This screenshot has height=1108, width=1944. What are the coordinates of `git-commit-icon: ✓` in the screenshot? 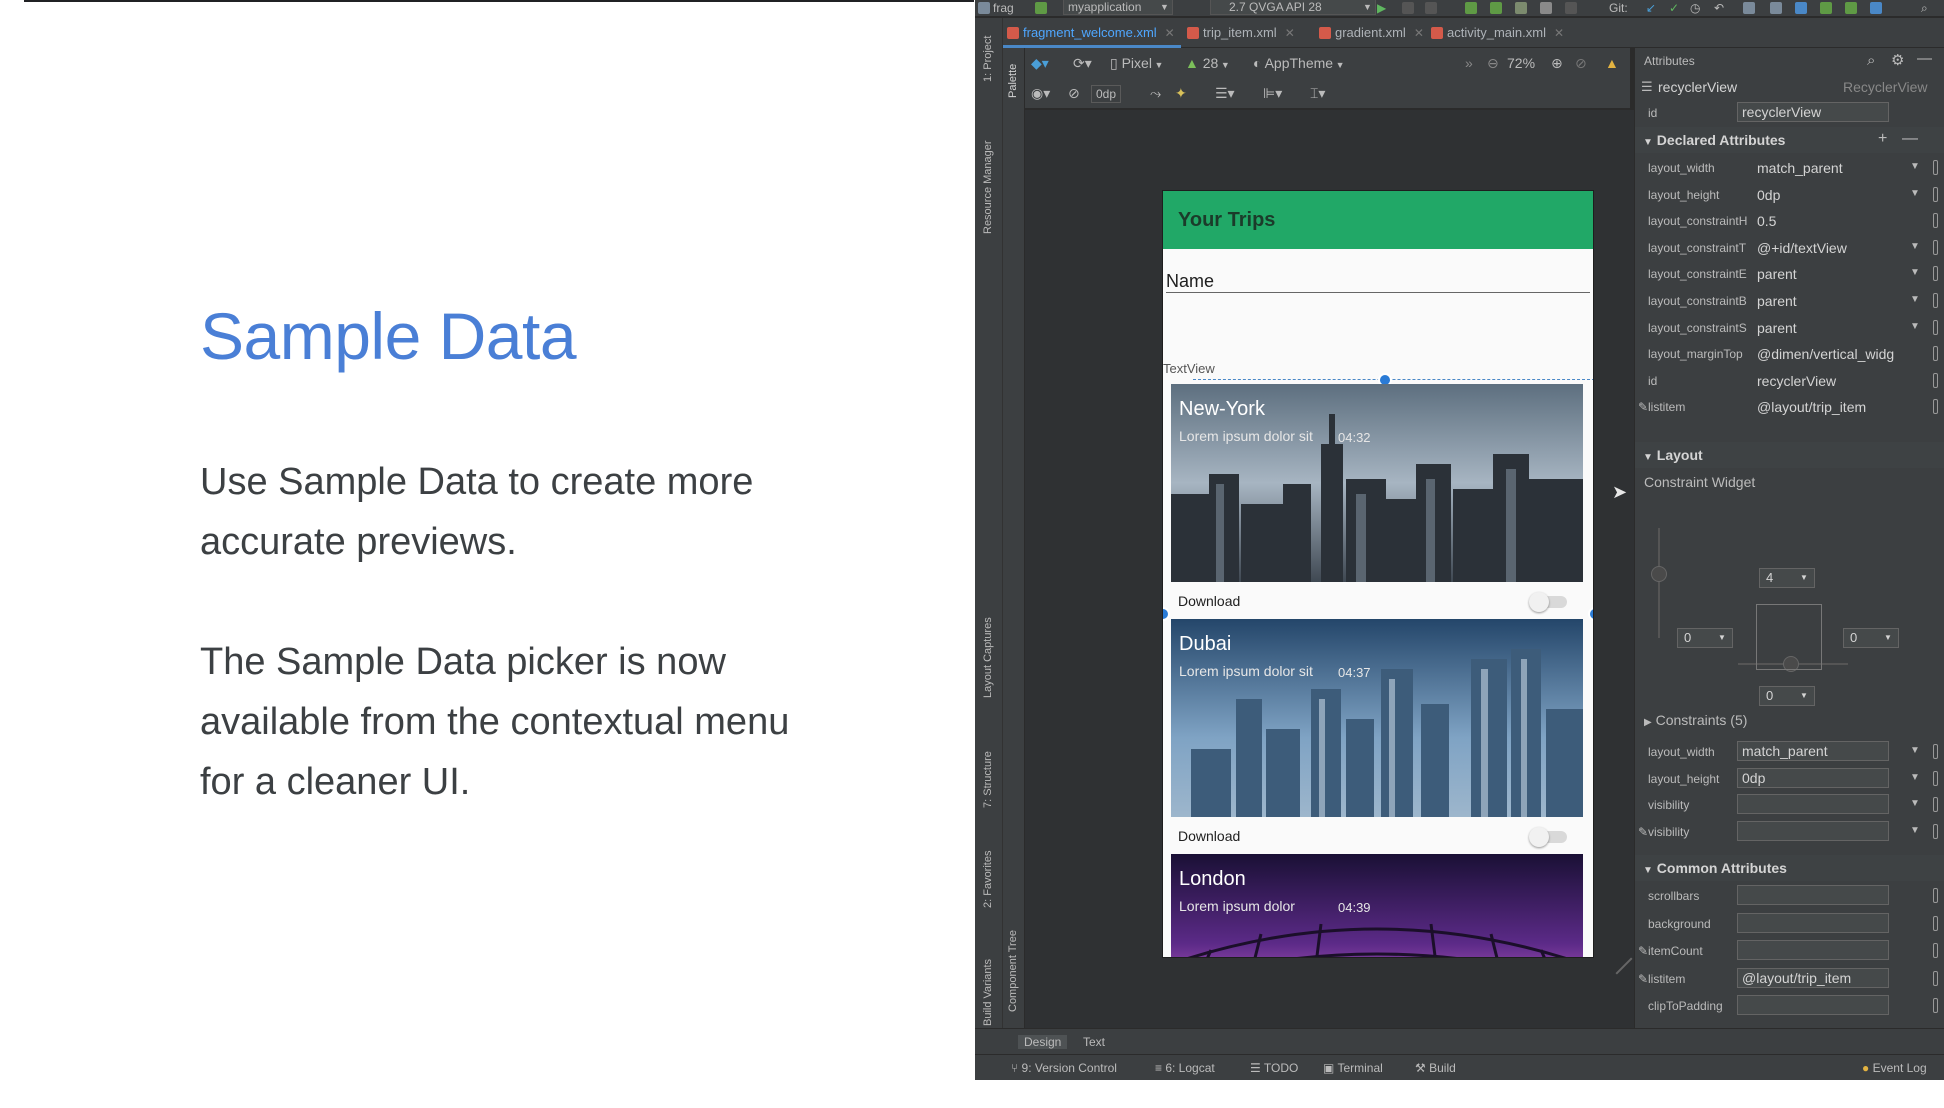 It's located at (1674, 8).